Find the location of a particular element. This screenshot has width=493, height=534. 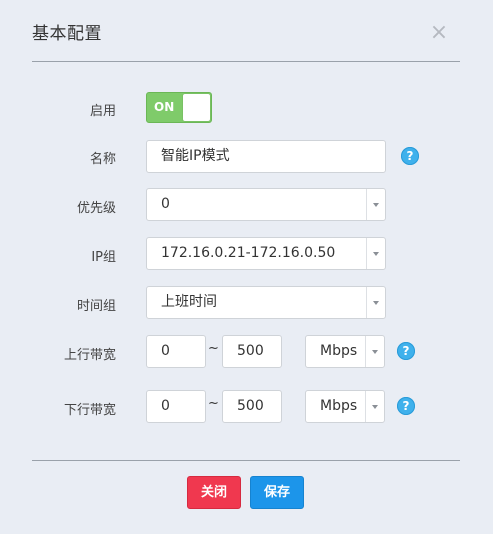

toggle-knob is located at coordinates (196, 107).